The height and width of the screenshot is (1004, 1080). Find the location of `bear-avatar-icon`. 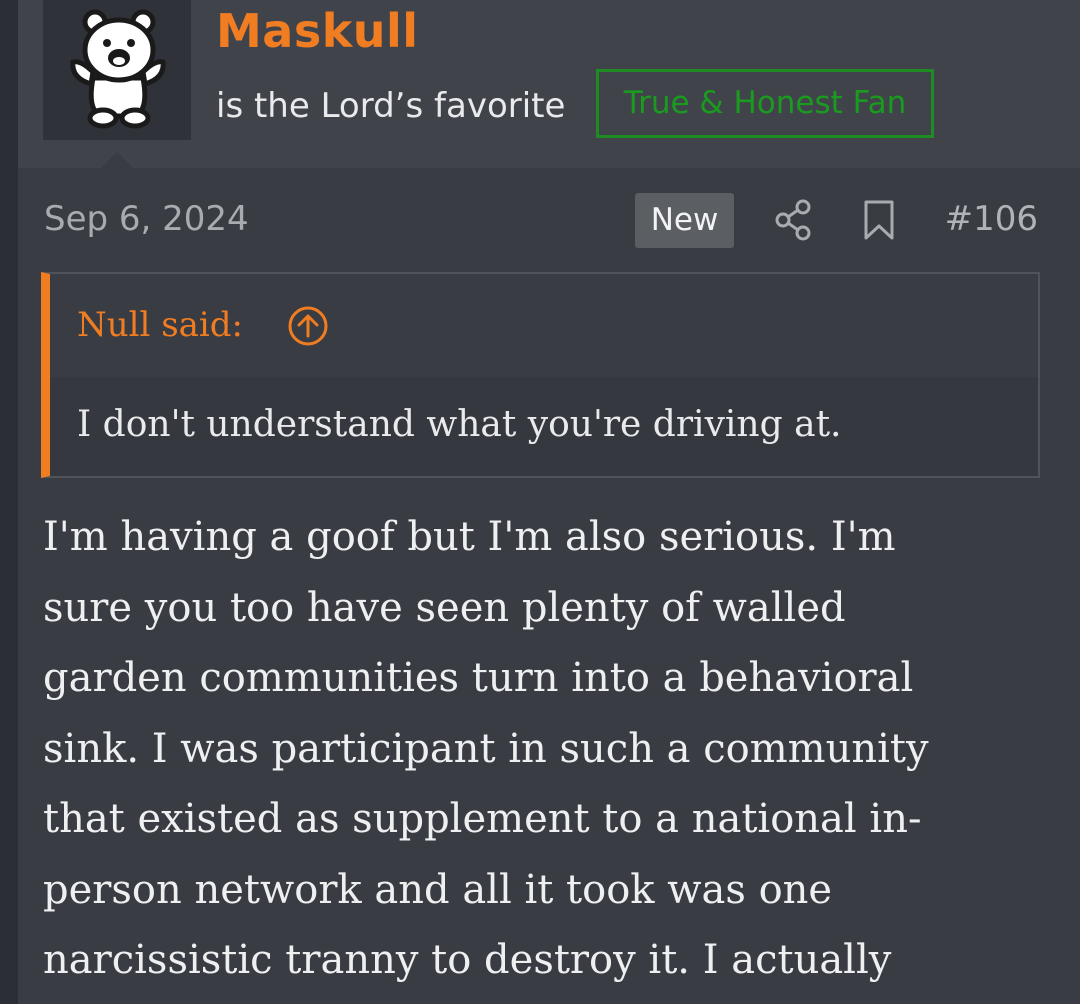

bear-avatar-icon is located at coordinates (118, 69).